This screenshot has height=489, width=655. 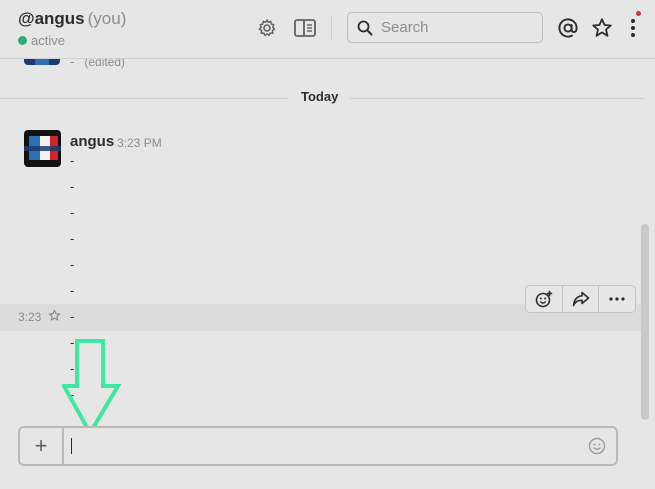 I want to click on share-icon, so click(x=581, y=299).